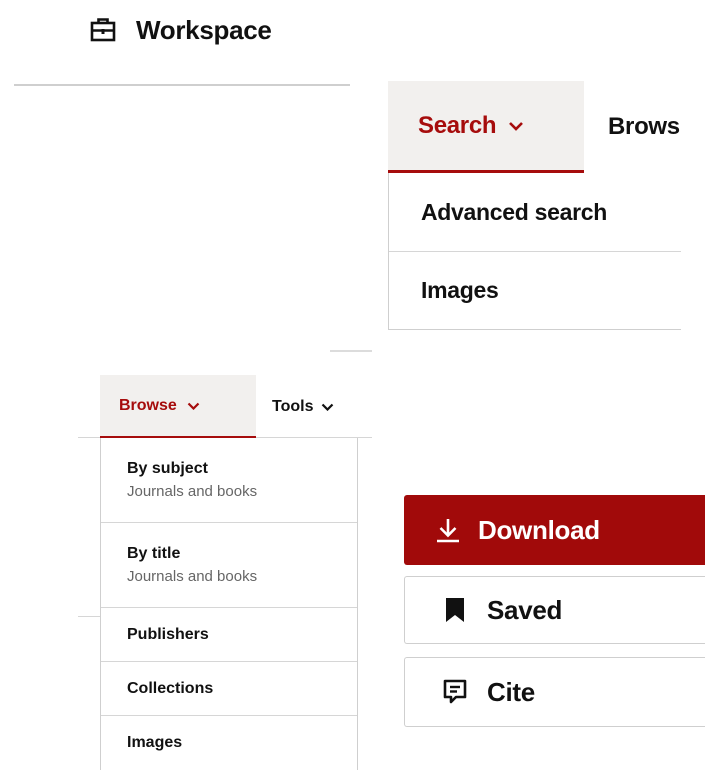  What do you see at coordinates (525, 609) in the screenshot?
I see `saved-label: Saved` at bounding box center [525, 609].